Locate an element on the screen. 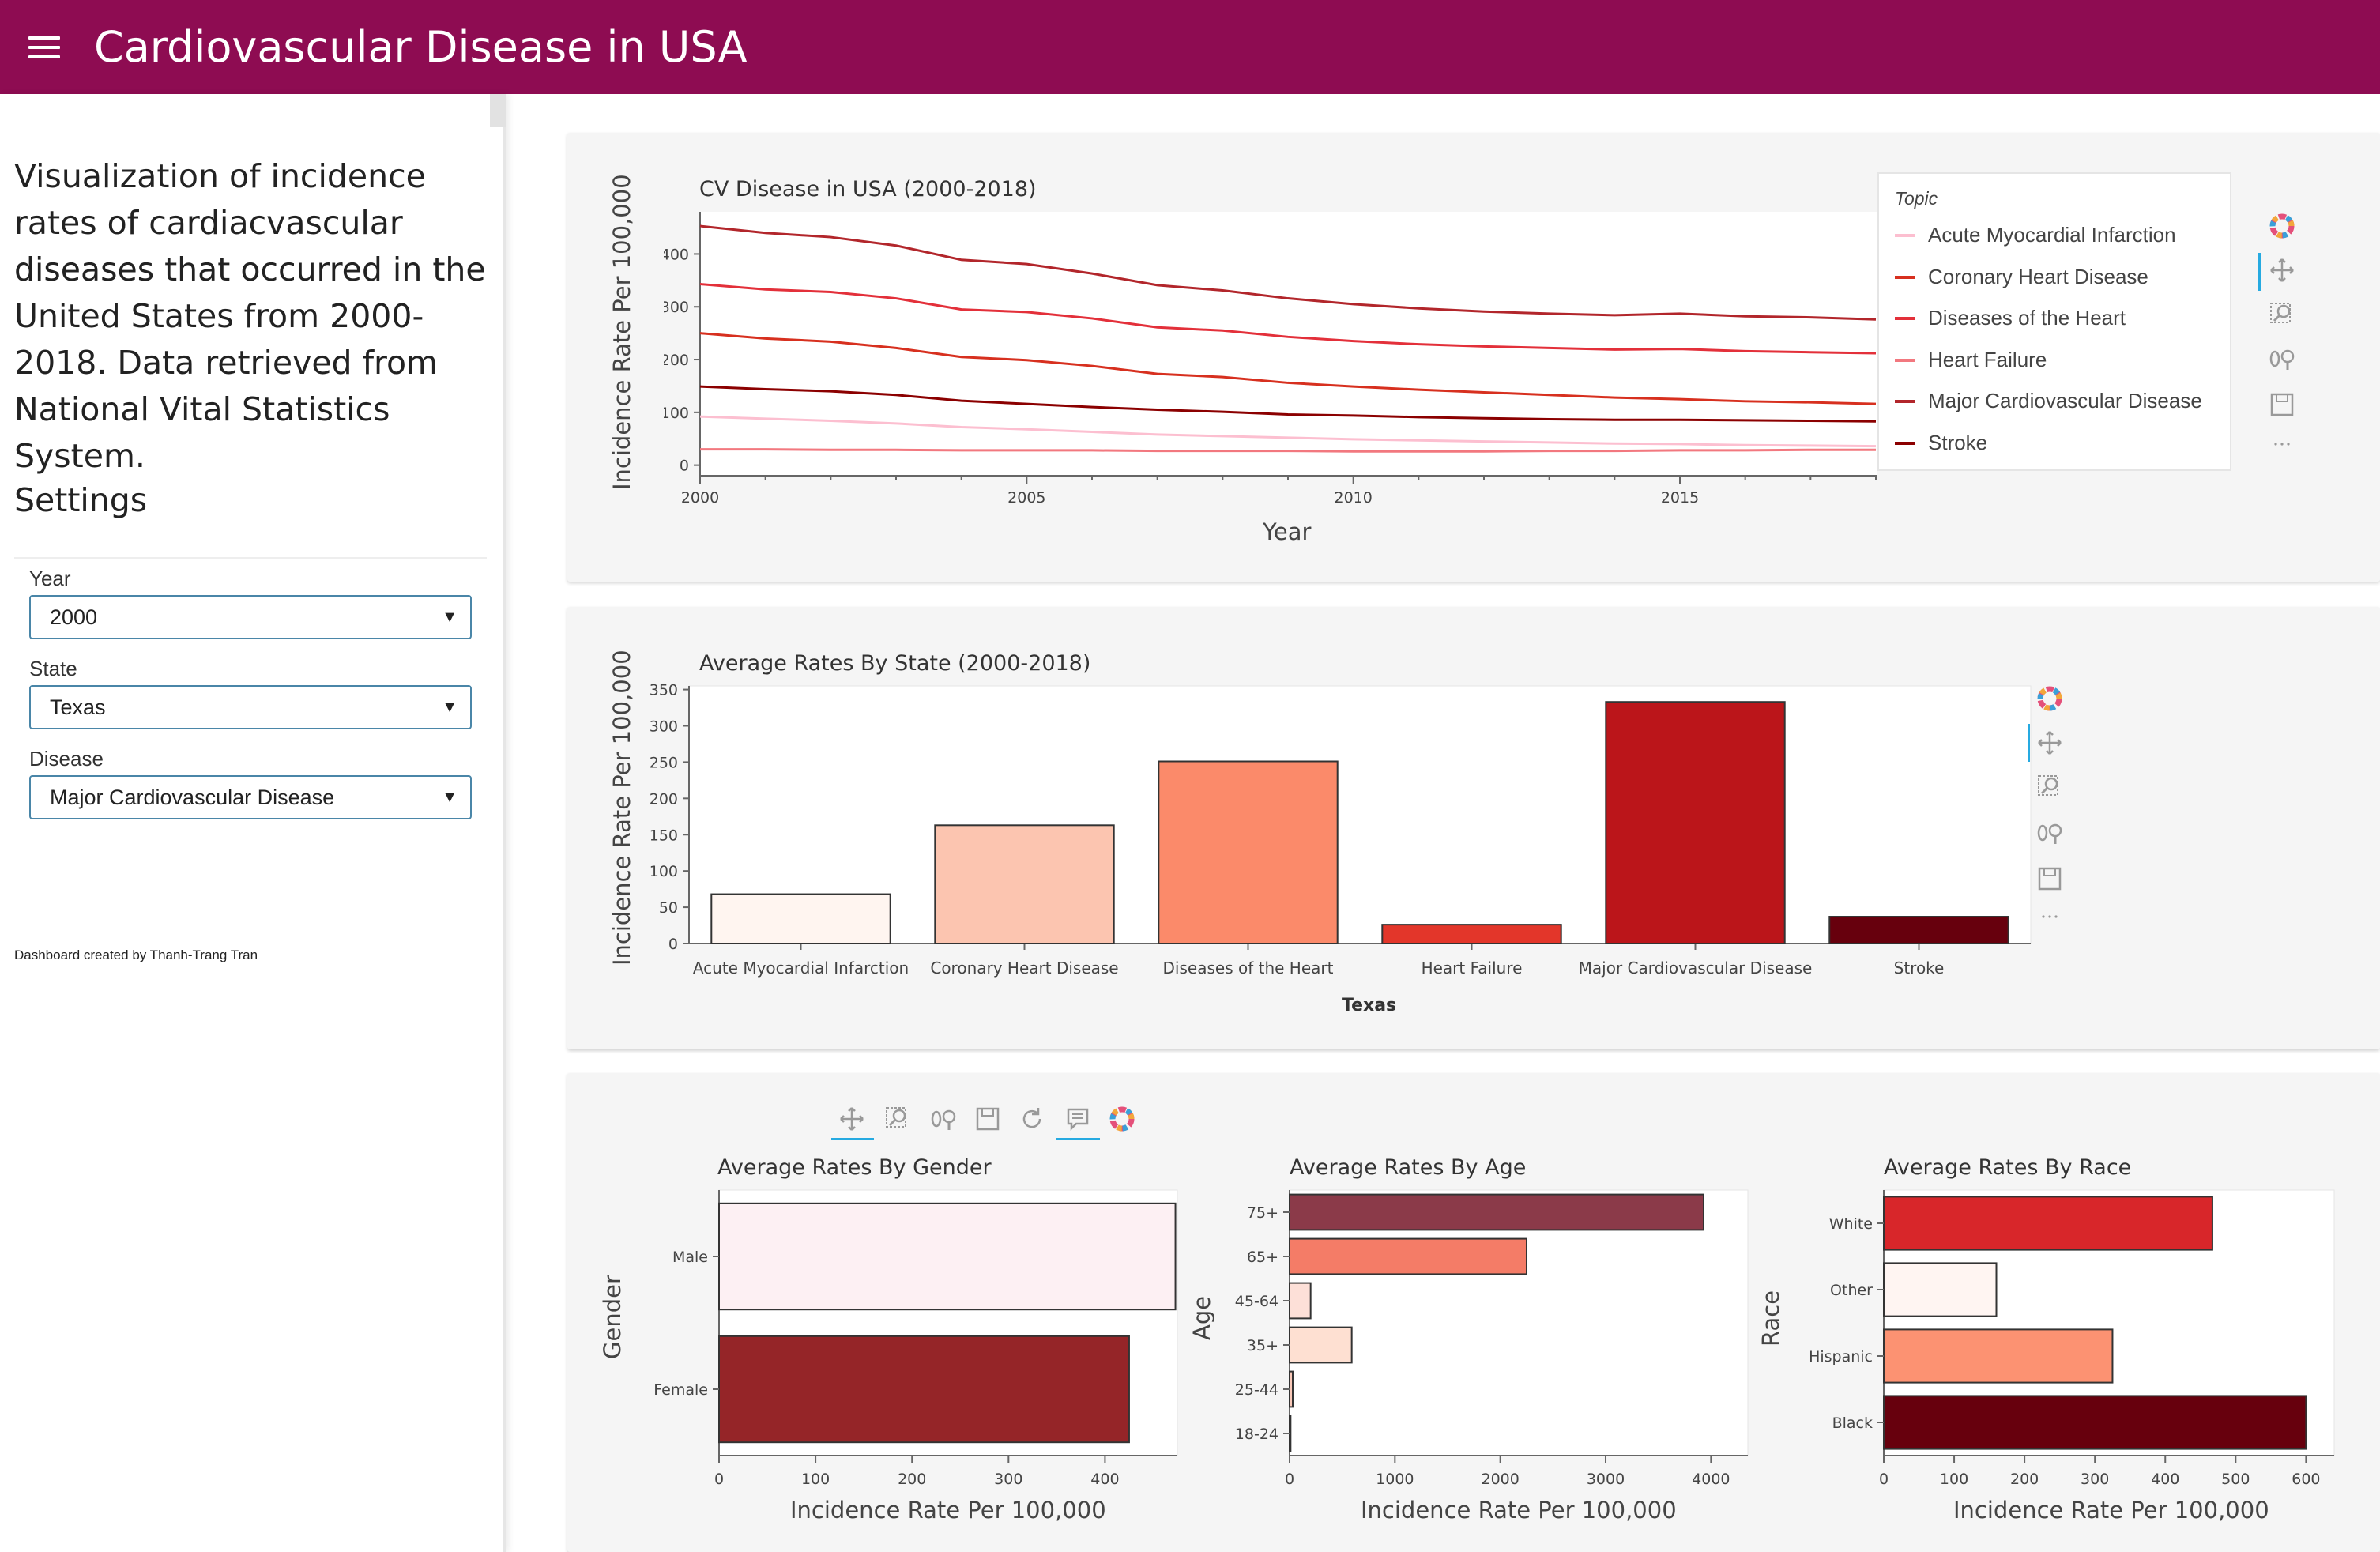 The width and height of the screenshot is (2380, 1552). y-tick-label: 250 is located at coordinates (664, 762).